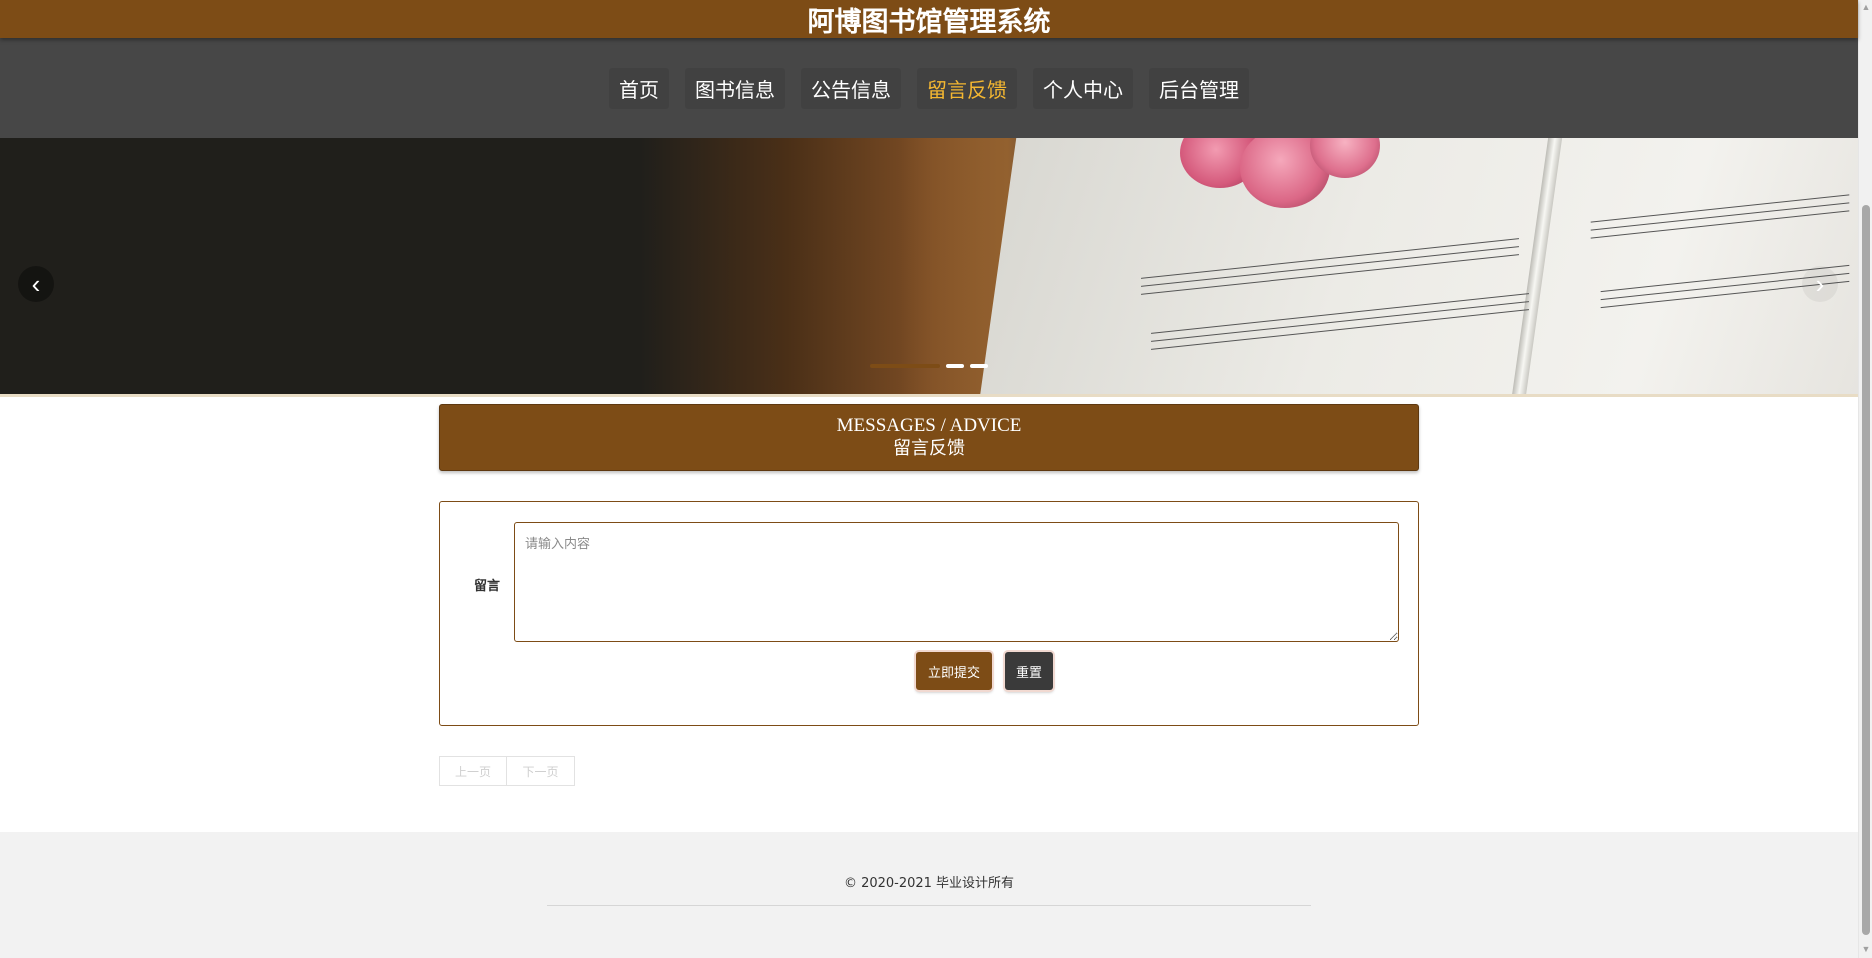 This screenshot has width=1872, height=958. Describe the element at coordinates (1866, 570) in the screenshot. I see `scroll-thumb` at that location.